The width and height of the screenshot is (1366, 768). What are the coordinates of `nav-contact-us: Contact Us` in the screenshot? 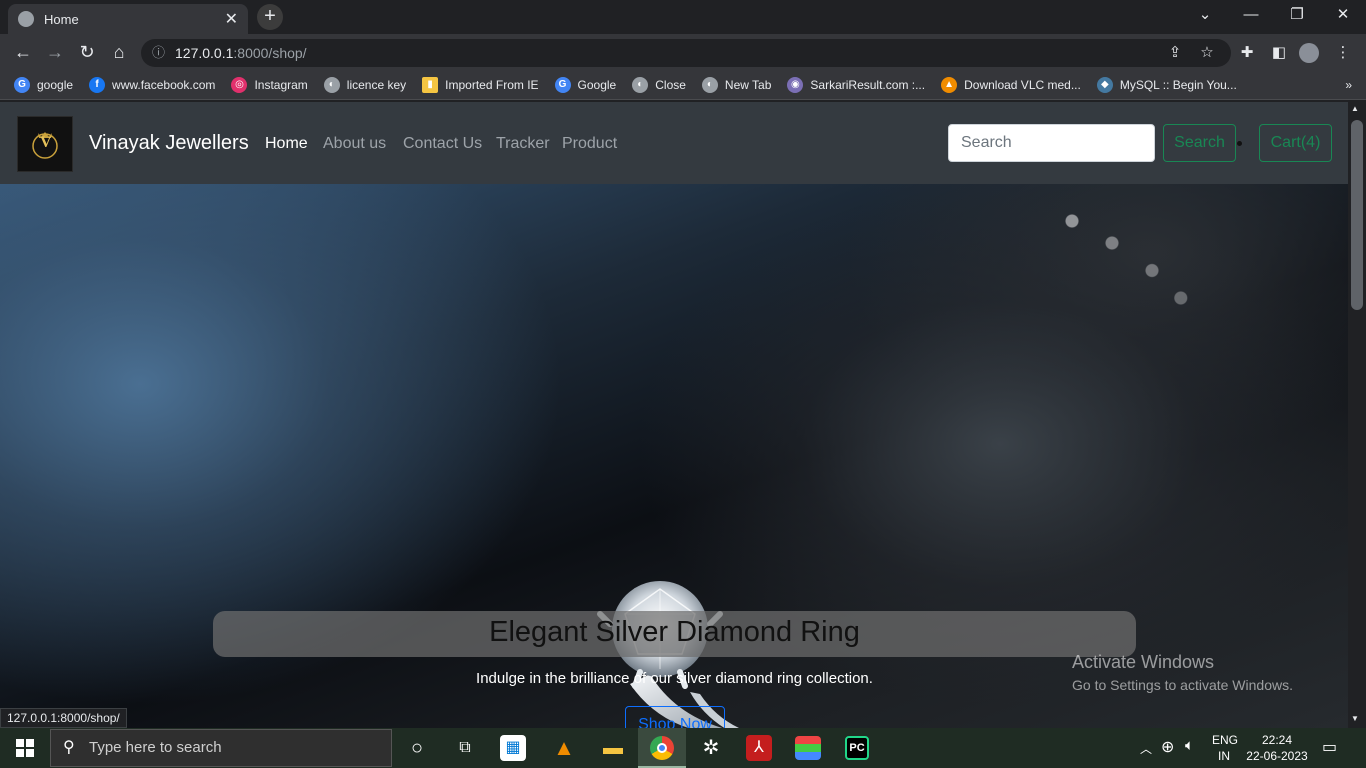 It's located at (442, 144).